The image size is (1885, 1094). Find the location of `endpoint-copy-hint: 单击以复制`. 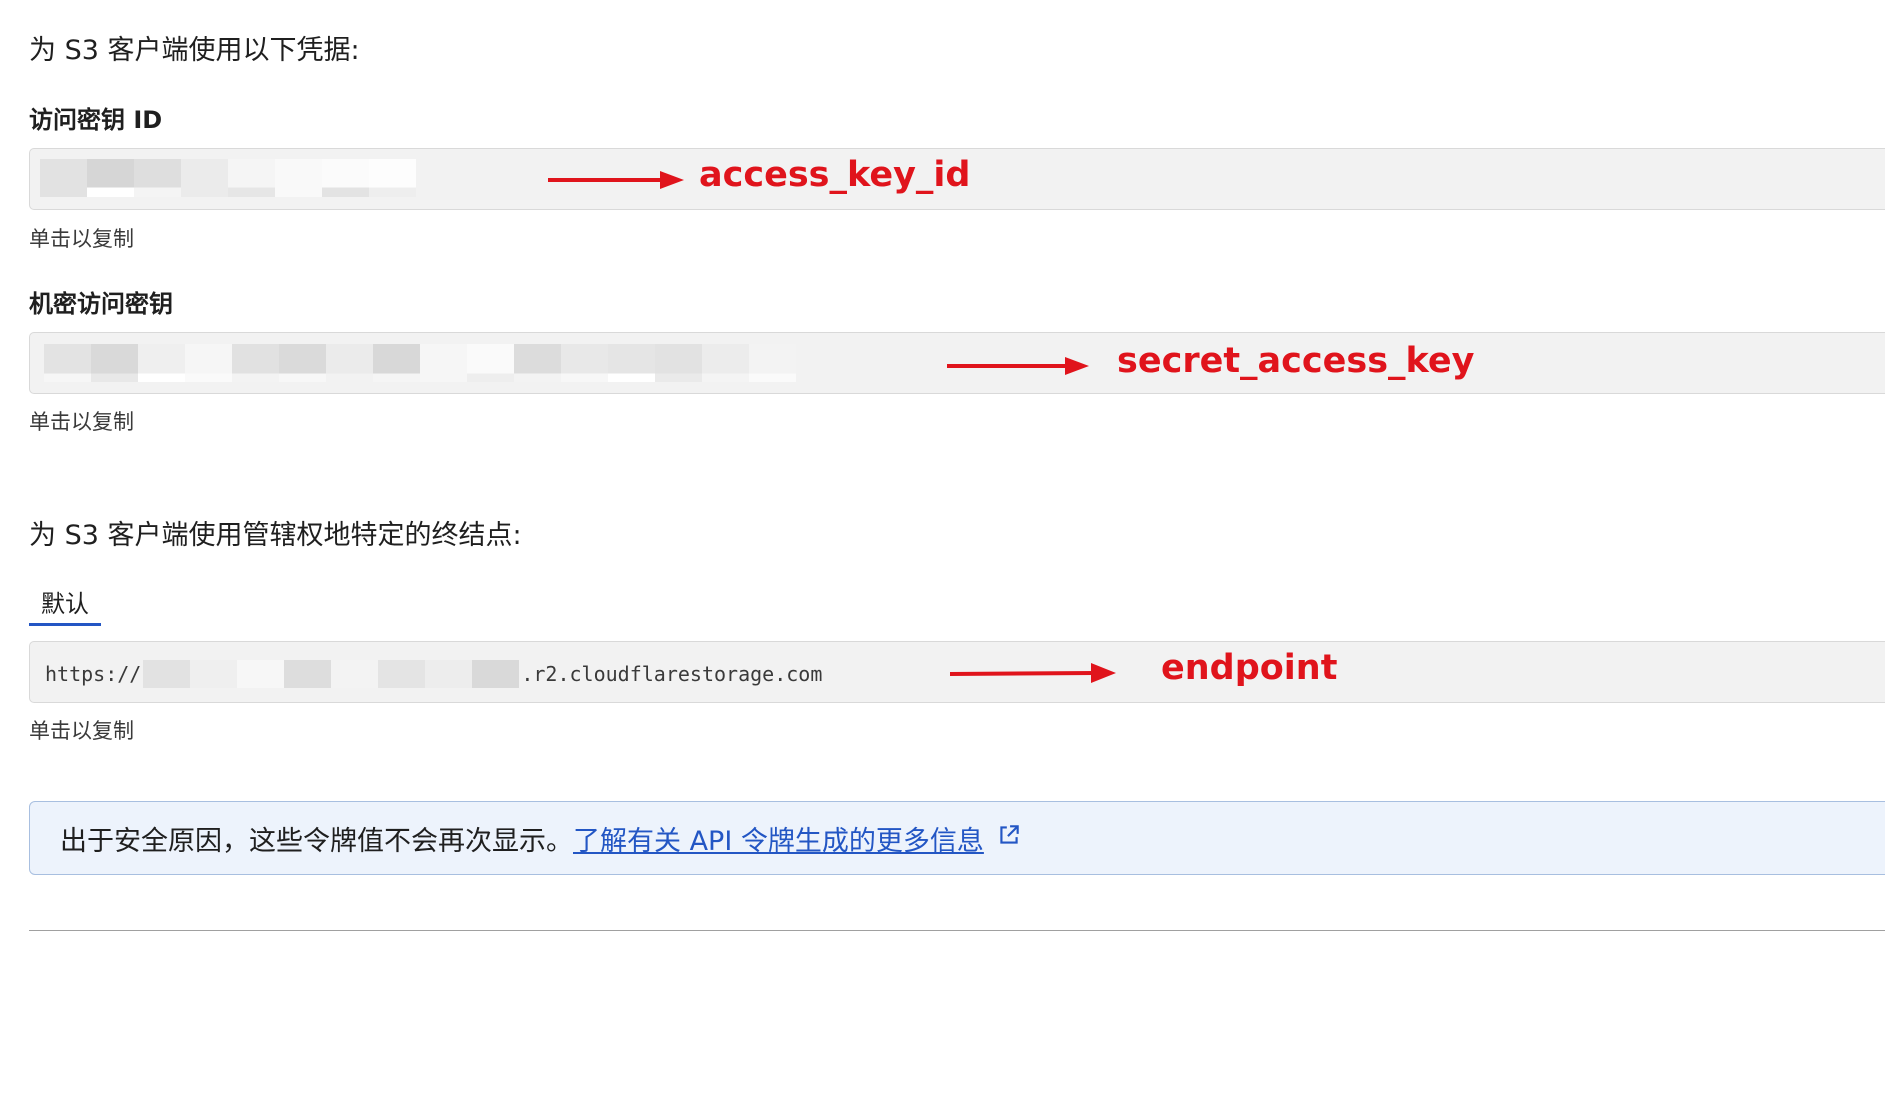

endpoint-copy-hint: 单击以复制 is located at coordinates (81, 731).